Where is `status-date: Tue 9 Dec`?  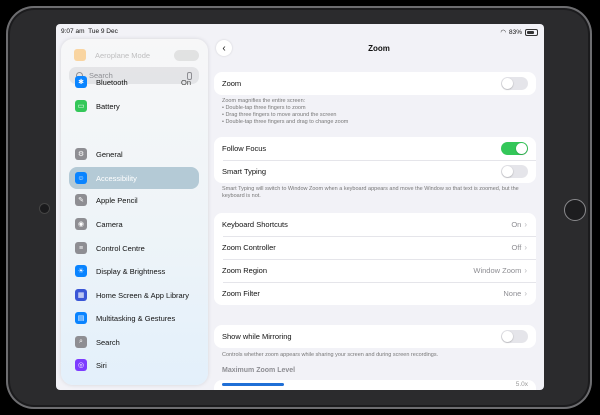 status-date: Tue 9 Dec is located at coordinates (103, 31).